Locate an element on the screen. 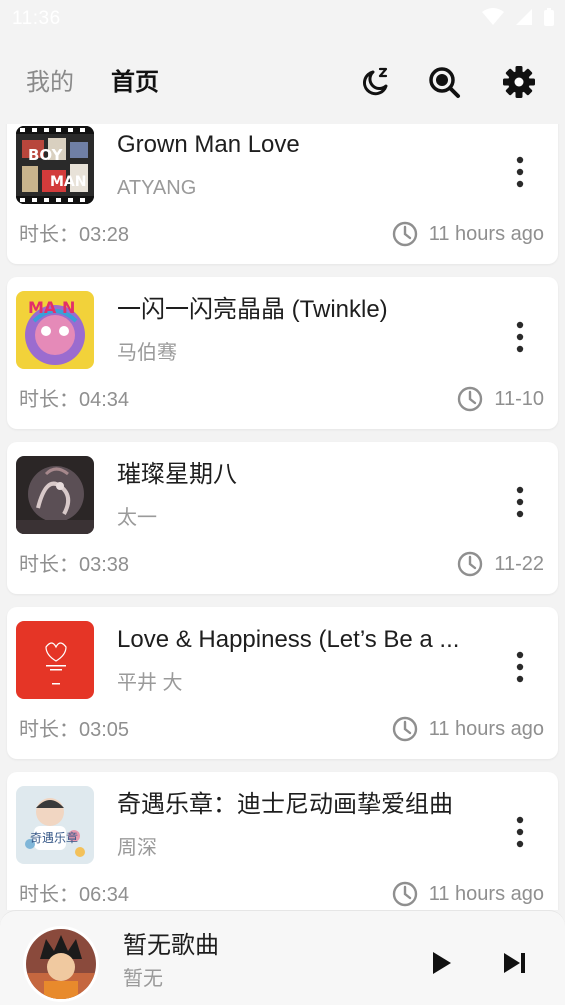 The width and height of the screenshot is (565, 1005). now-playing-artist: 暂无 is located at coordinates (143, 979).